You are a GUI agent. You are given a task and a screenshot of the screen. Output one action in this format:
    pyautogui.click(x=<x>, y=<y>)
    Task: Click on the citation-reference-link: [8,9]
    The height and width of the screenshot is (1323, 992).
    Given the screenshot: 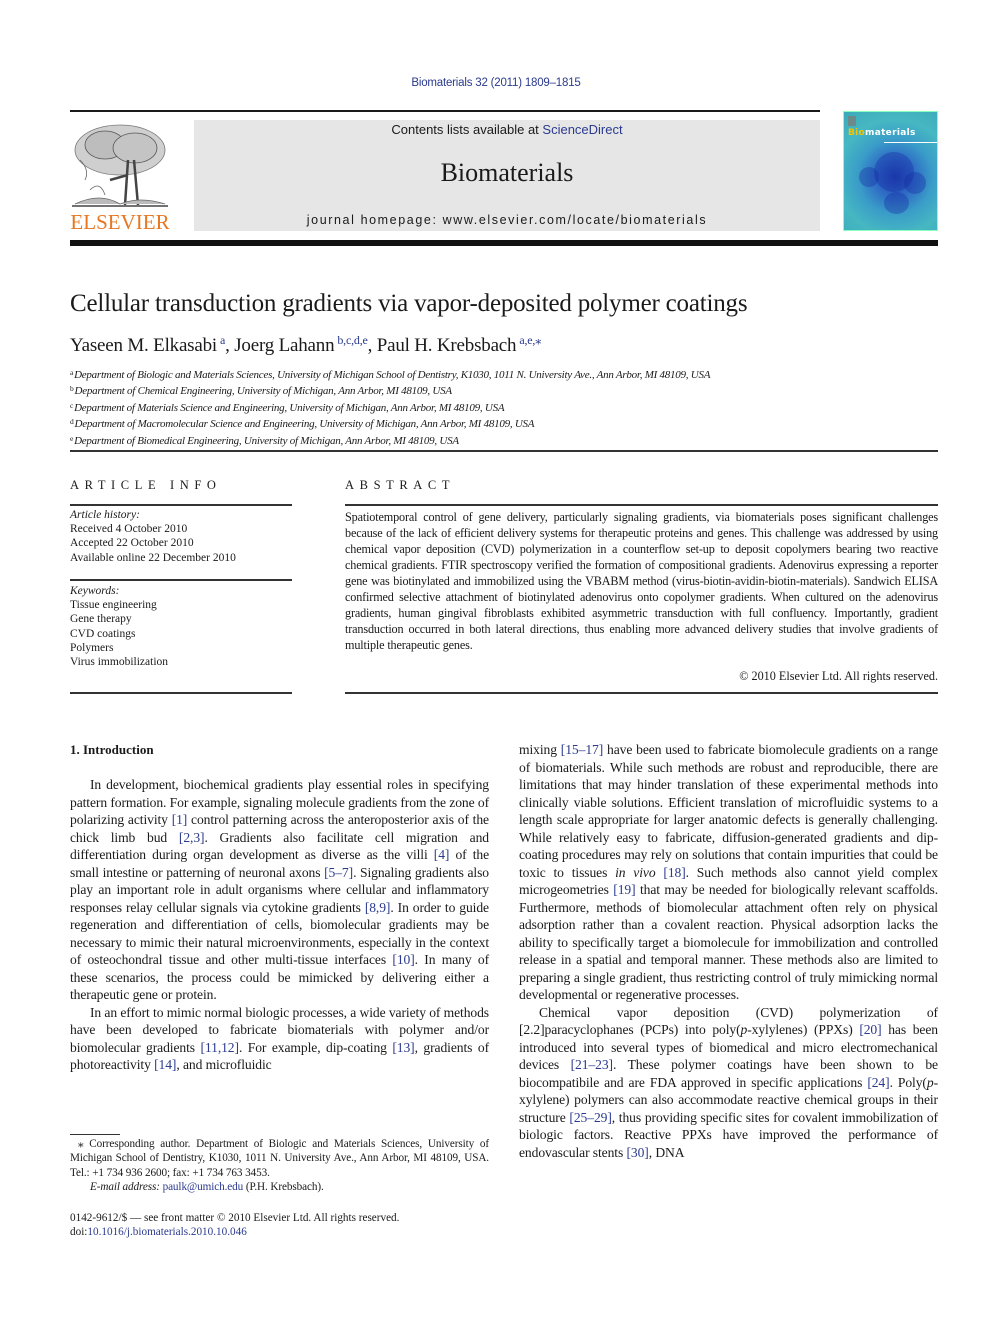 What is the action you would take?
    pyautogui.click(x=378, y=907)
    